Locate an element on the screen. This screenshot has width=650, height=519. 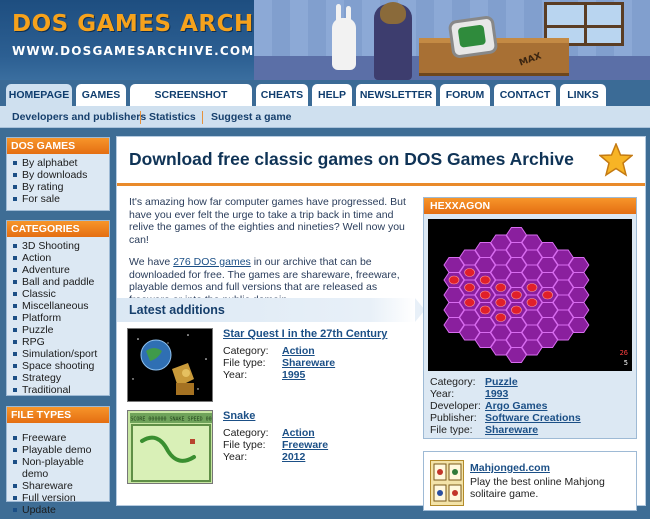
label-developer: Developer: is located at coordinates (455, 406).